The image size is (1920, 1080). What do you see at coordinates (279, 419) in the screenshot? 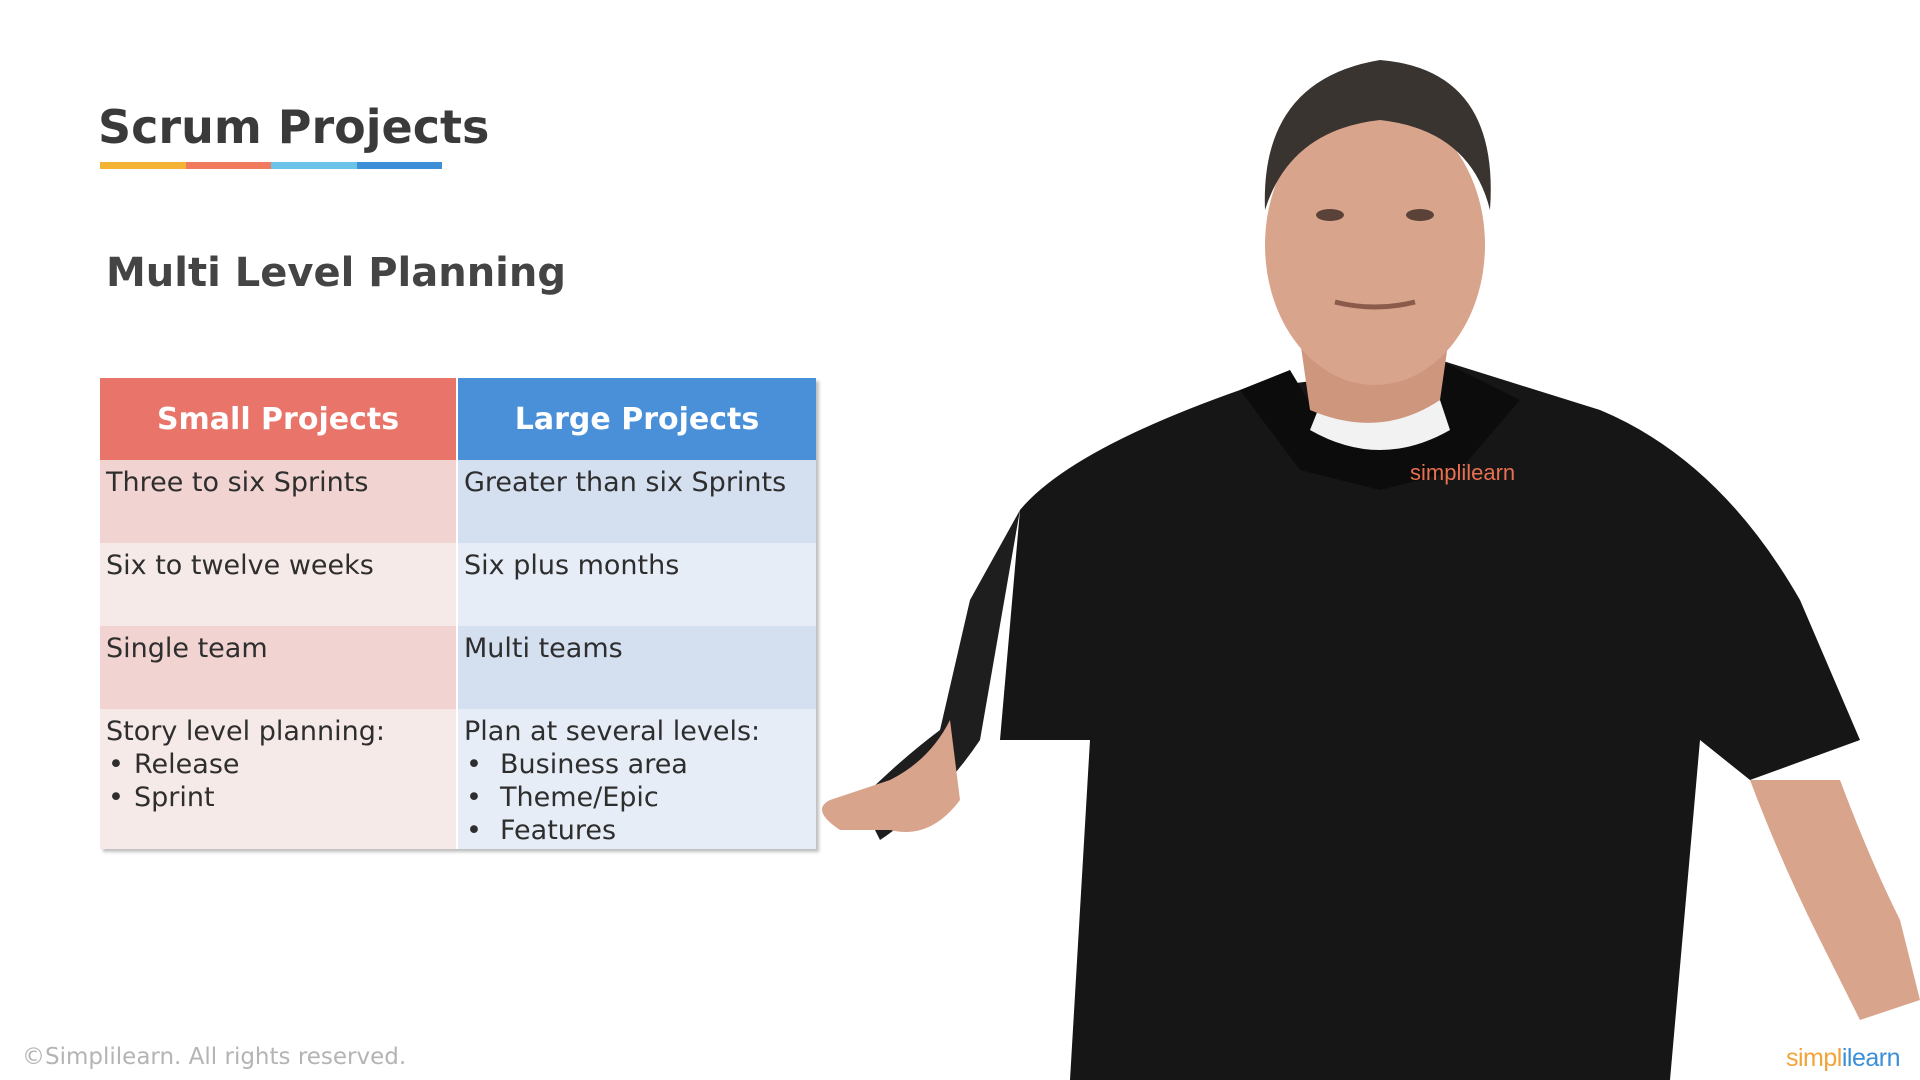
I see `header-small-projects: Small Projects` at bounding box center [279, 419].